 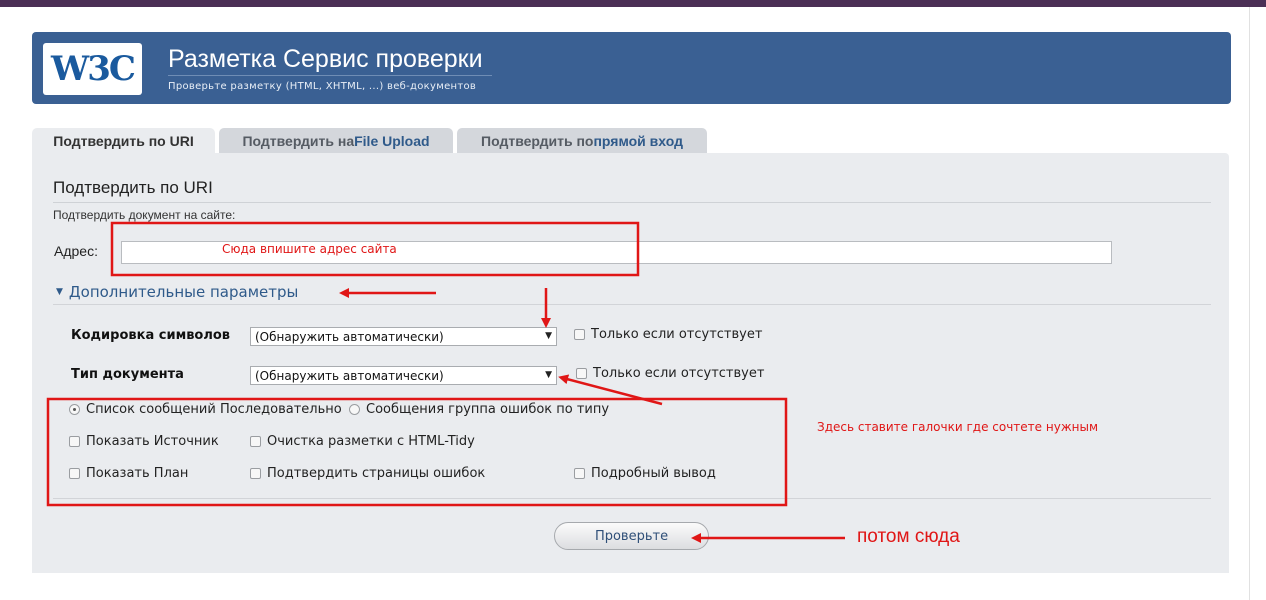 I want to click on more-options-label: Дополнительные параметры, so click(x=183, y=292).